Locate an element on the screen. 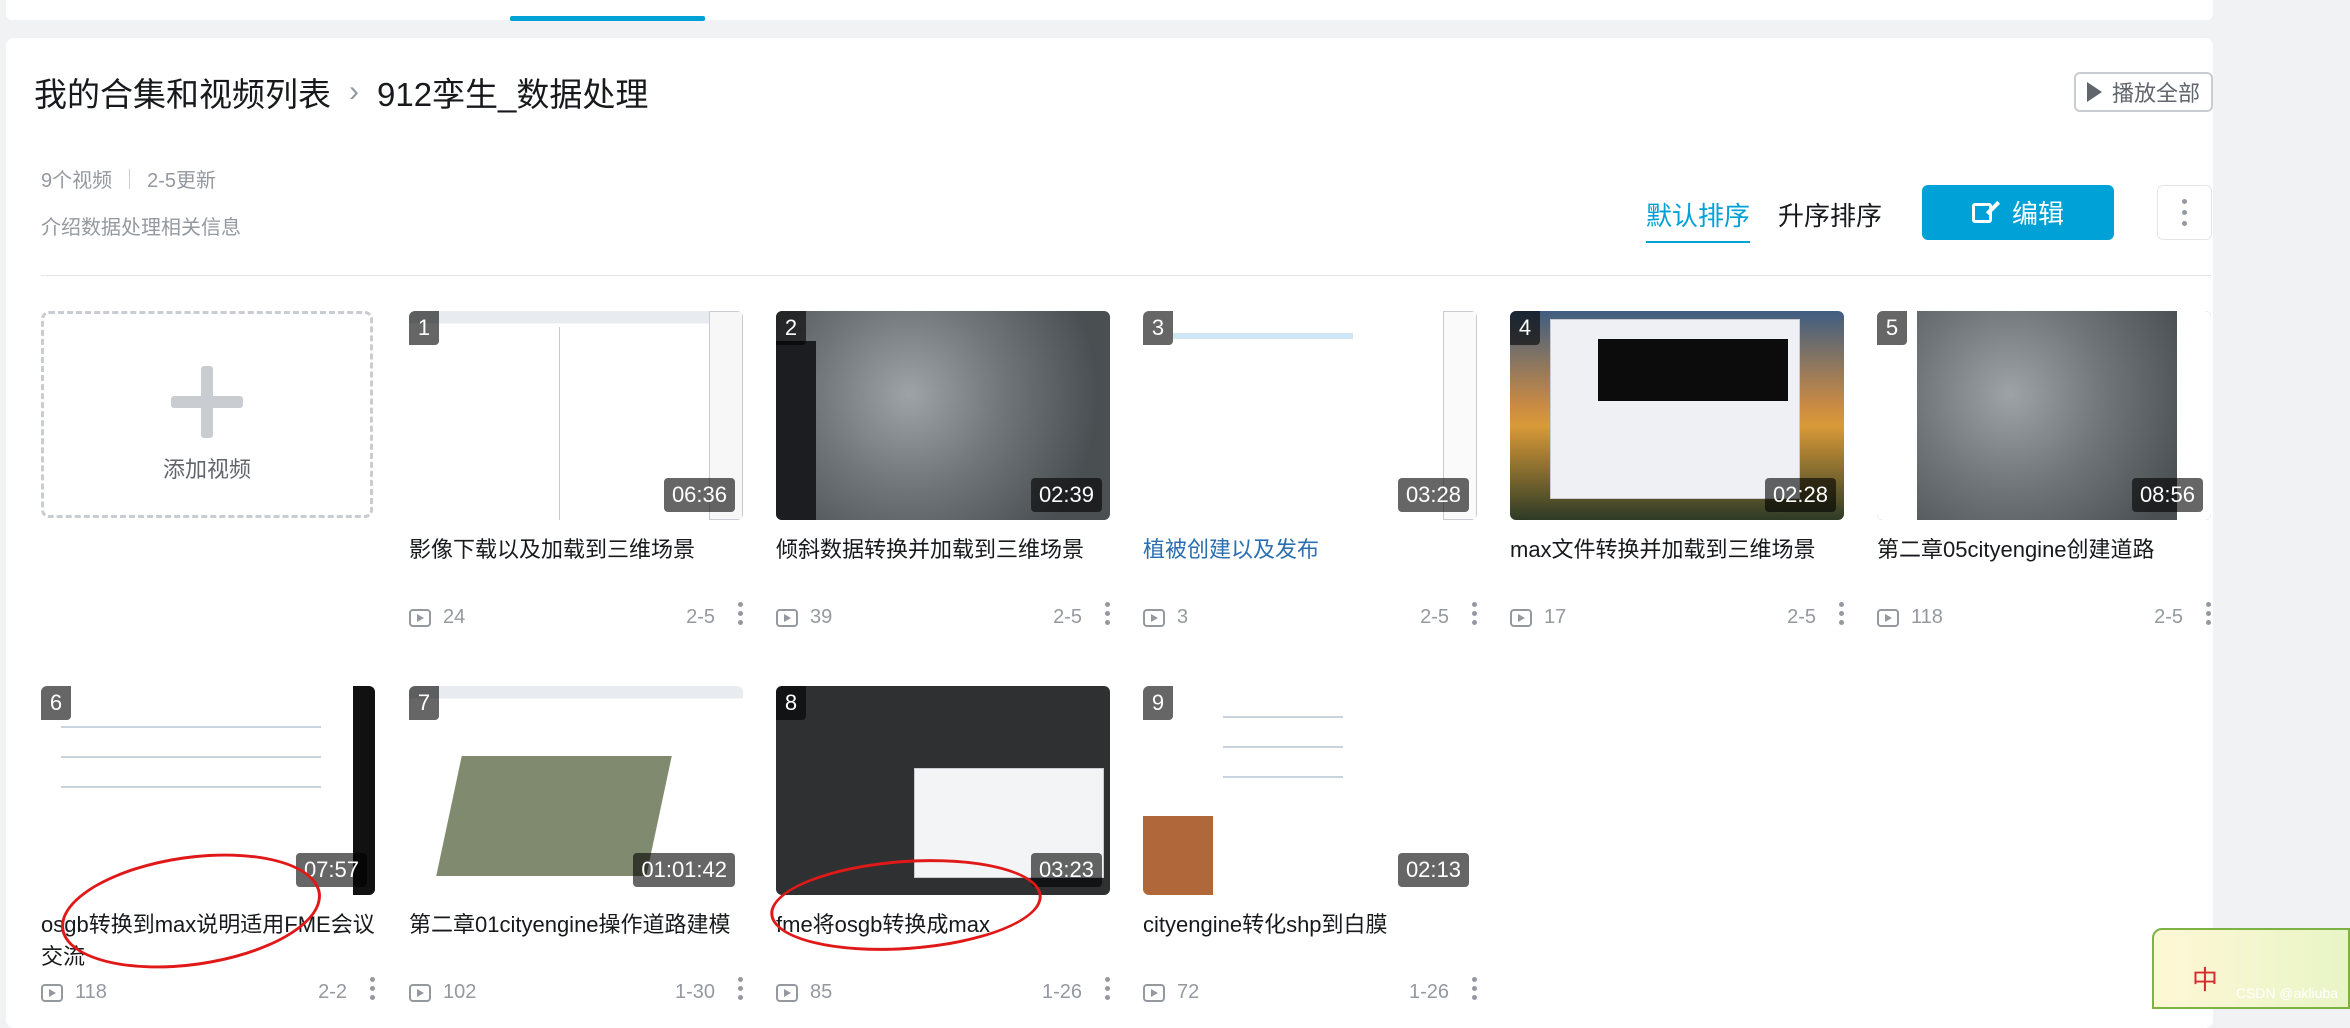 The width and height of the screenshot is (2350, 1028). video-thumbnail: 3 03:28 is located at coordinates (1310, 415).